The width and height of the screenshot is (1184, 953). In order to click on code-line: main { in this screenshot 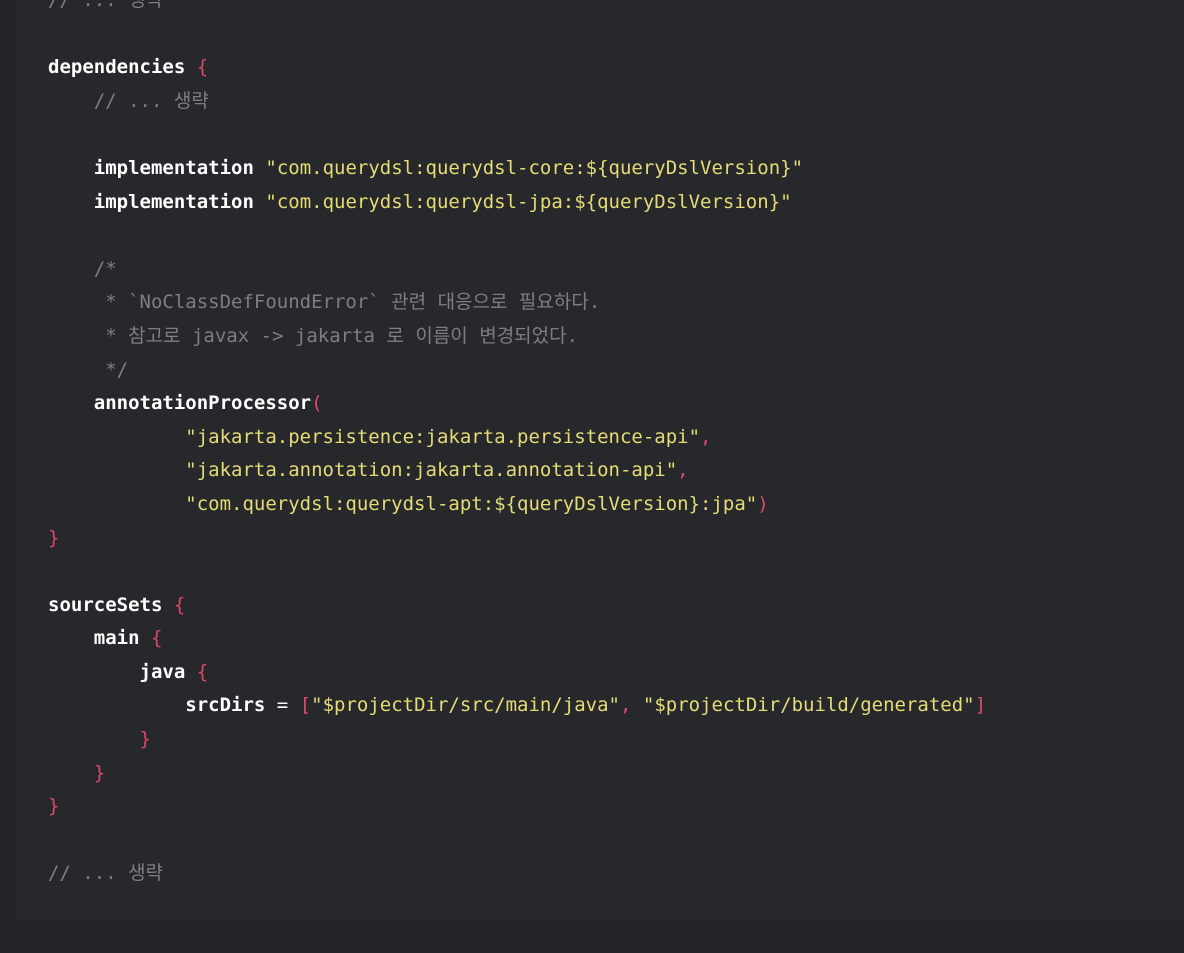, I will do `click(517, 639)`.